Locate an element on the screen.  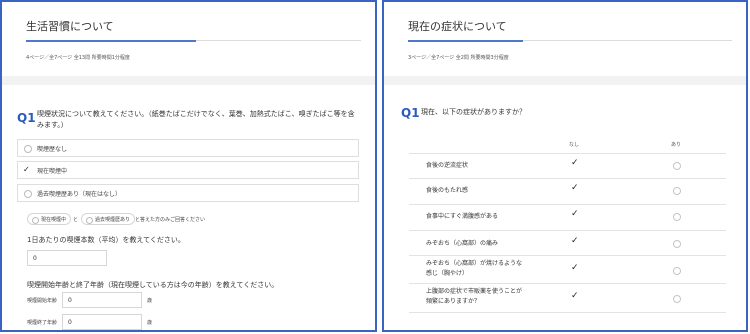
page-title: 現在の症状について is located at coordinates (457, 26).